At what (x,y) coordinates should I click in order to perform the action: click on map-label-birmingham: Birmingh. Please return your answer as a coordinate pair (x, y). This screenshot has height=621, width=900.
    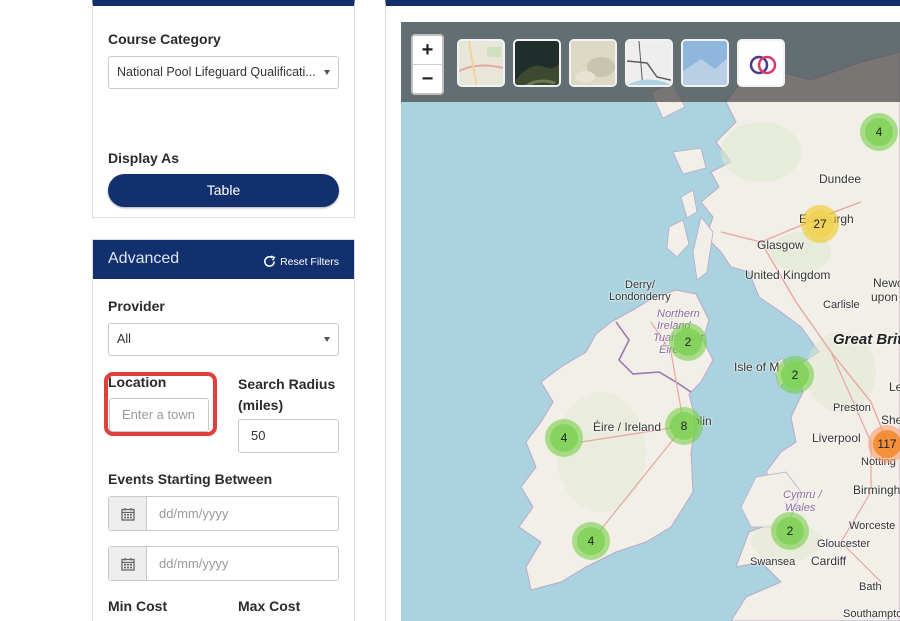
    Looking at the image, I should click on (876, 490).